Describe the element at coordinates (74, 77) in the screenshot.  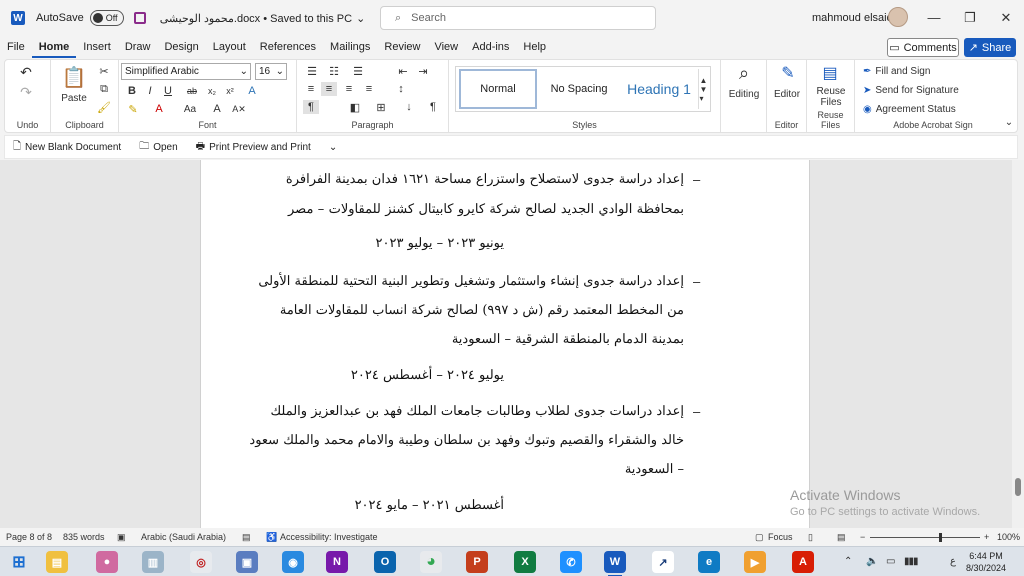
I see `paste-icon: 📋` at that location.